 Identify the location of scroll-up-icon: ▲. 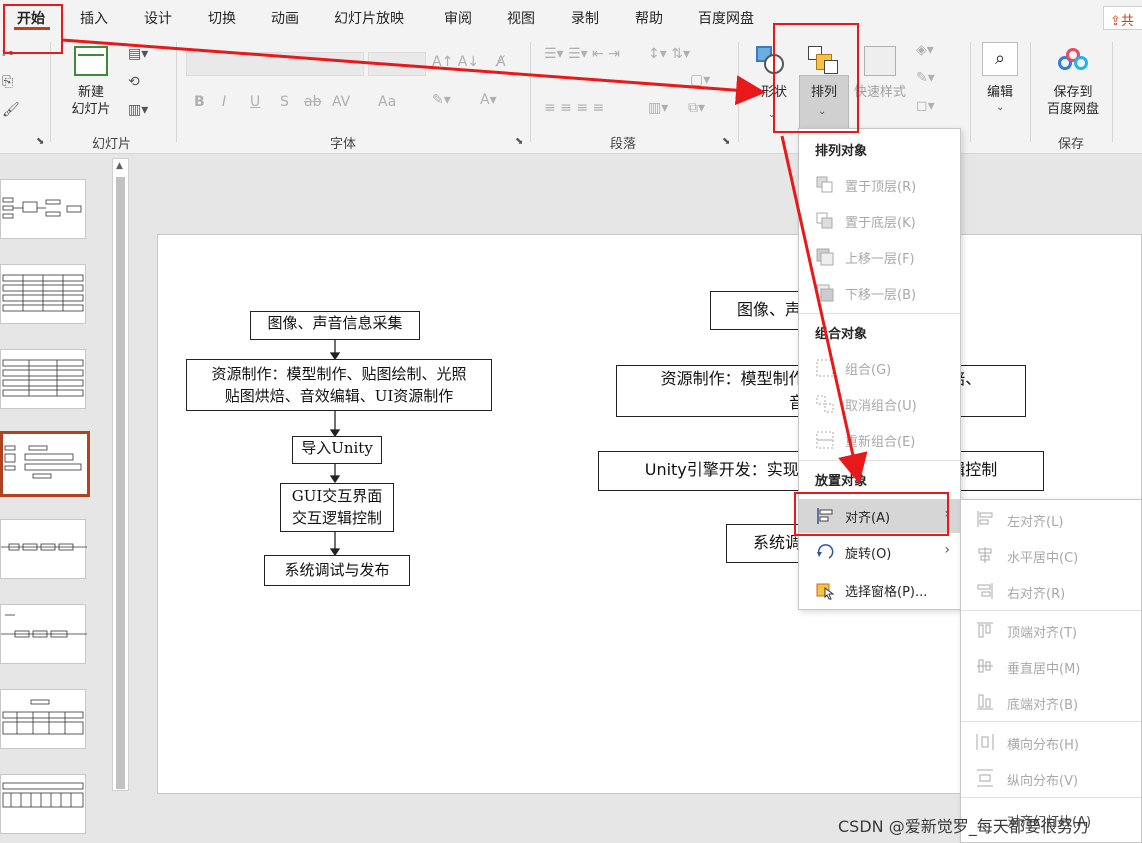
(119, 166).